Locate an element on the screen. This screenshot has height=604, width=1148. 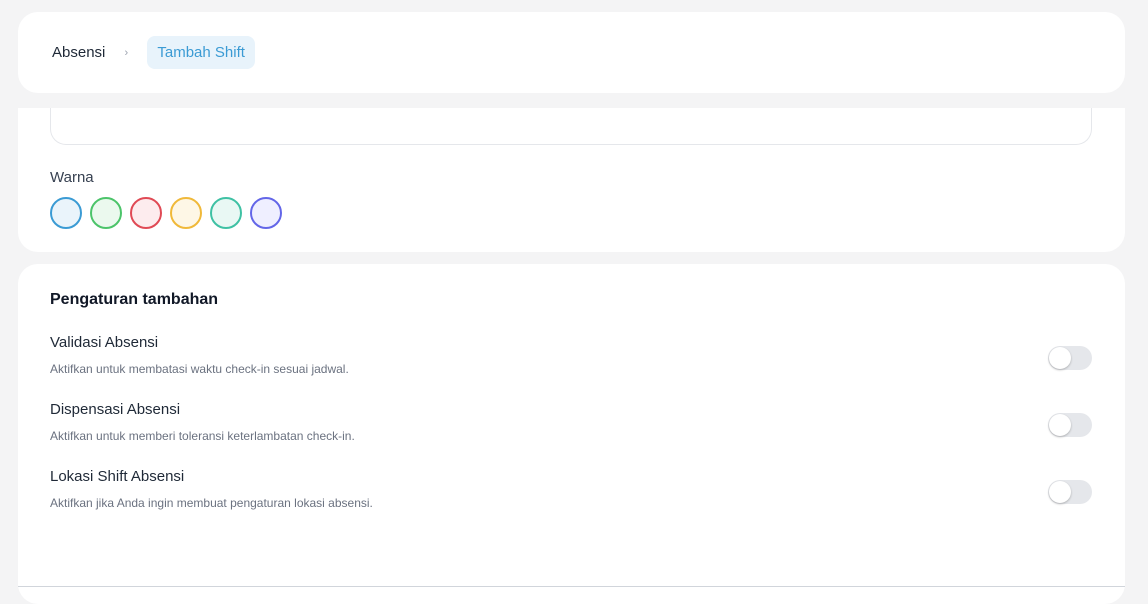
lokasi-toggle is located at coordinates (1070, 492).